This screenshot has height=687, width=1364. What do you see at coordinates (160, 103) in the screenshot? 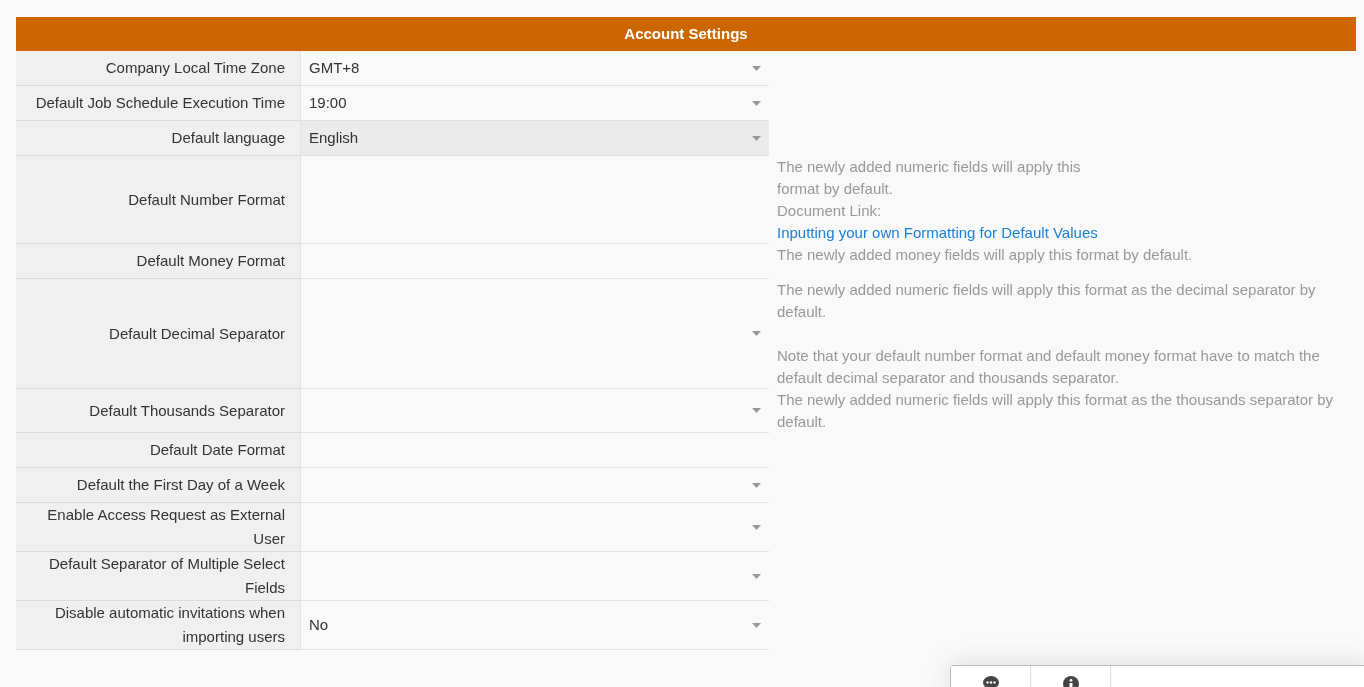
I see `field-label: Default Job Schedule Execution Time` at bounding box center [160, 103].